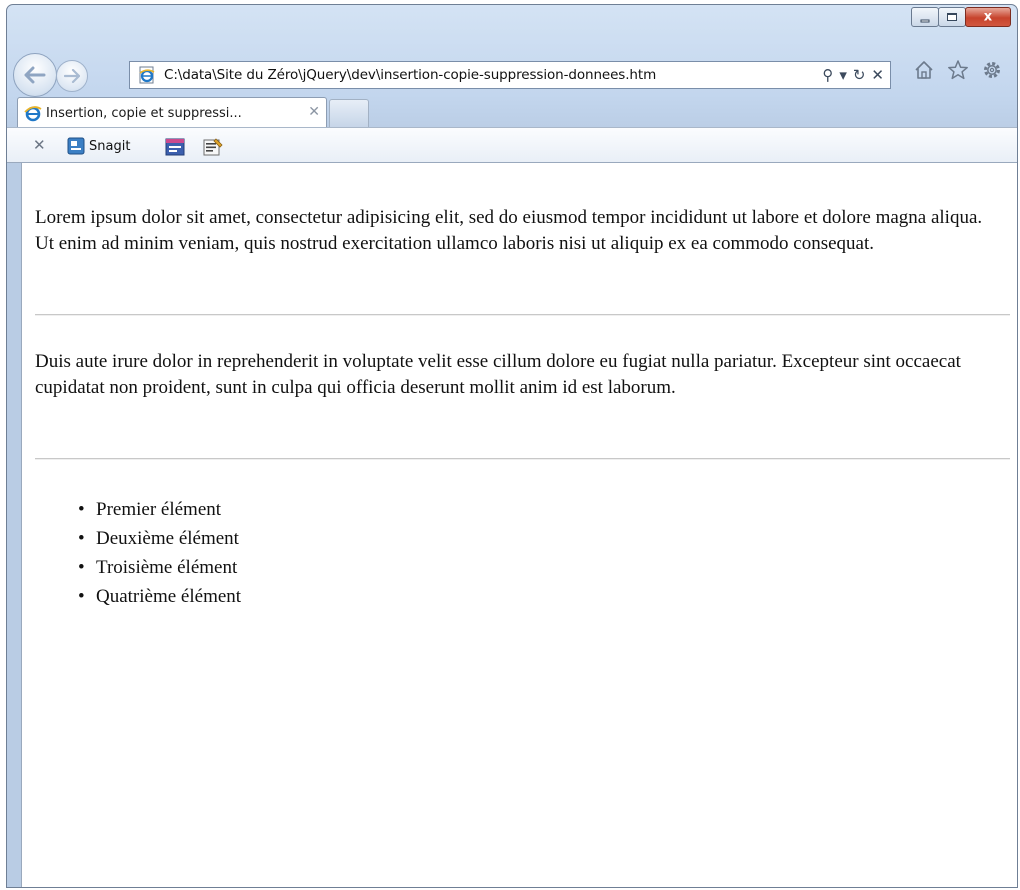 Image resolution: width=1020 pixels, height=890 pixels. I want to click on browser-command-icons, so click(958, 70).